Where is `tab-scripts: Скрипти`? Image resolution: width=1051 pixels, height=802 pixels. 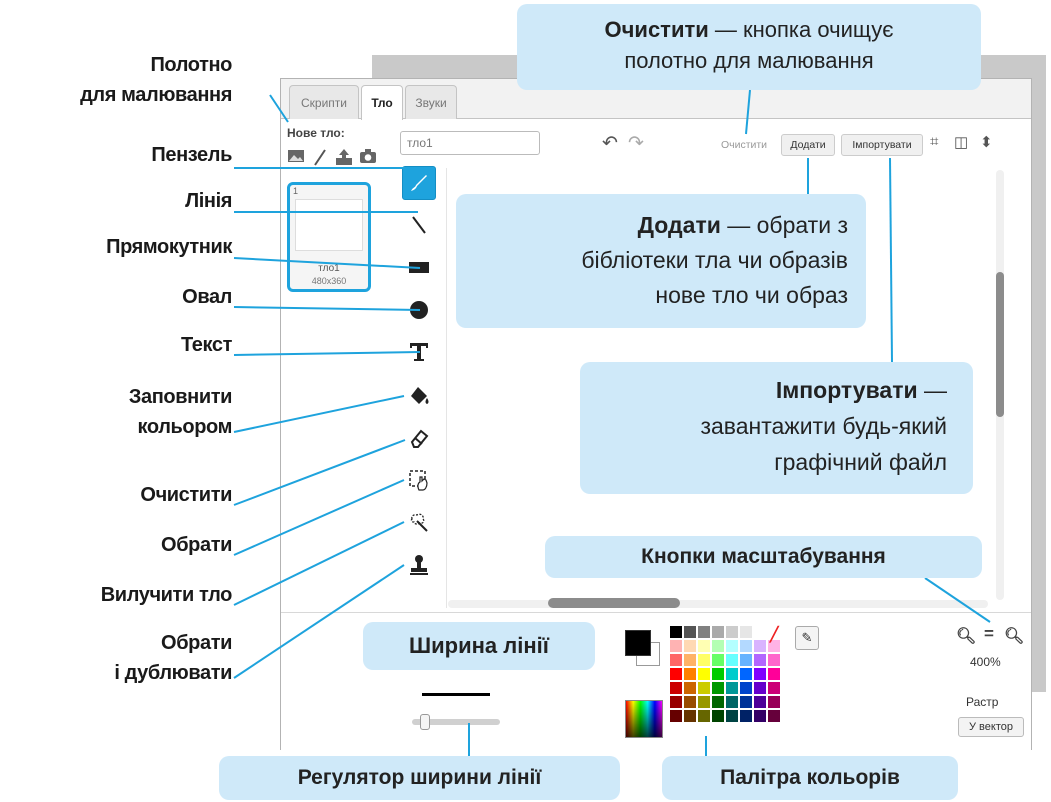
tab-scripts: Скрипти is located at coordinates (324, 102).